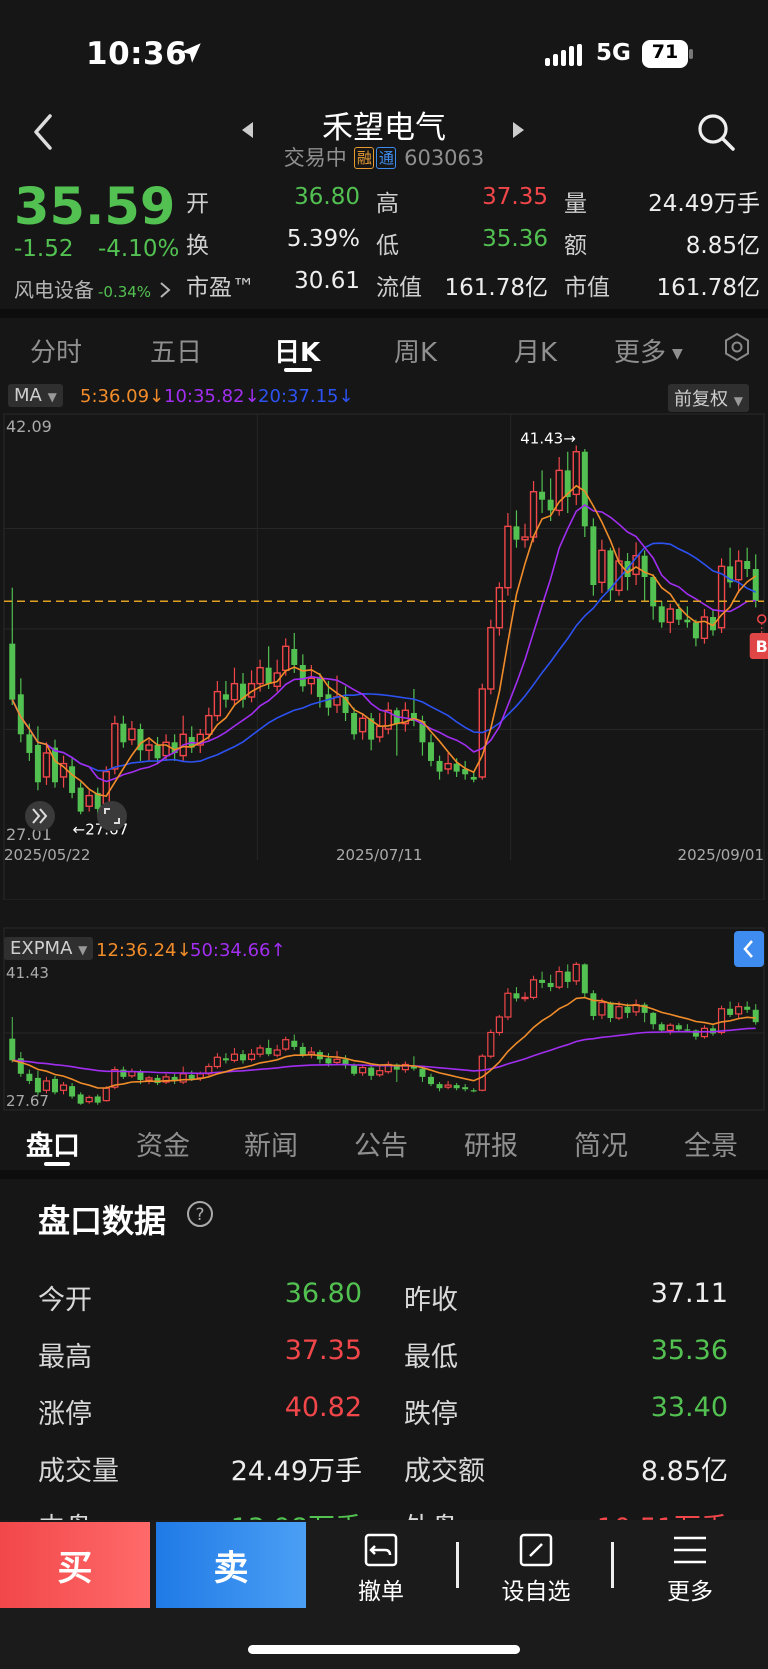  I want to click on more-menu-button: 更多, so click(690, 1569).